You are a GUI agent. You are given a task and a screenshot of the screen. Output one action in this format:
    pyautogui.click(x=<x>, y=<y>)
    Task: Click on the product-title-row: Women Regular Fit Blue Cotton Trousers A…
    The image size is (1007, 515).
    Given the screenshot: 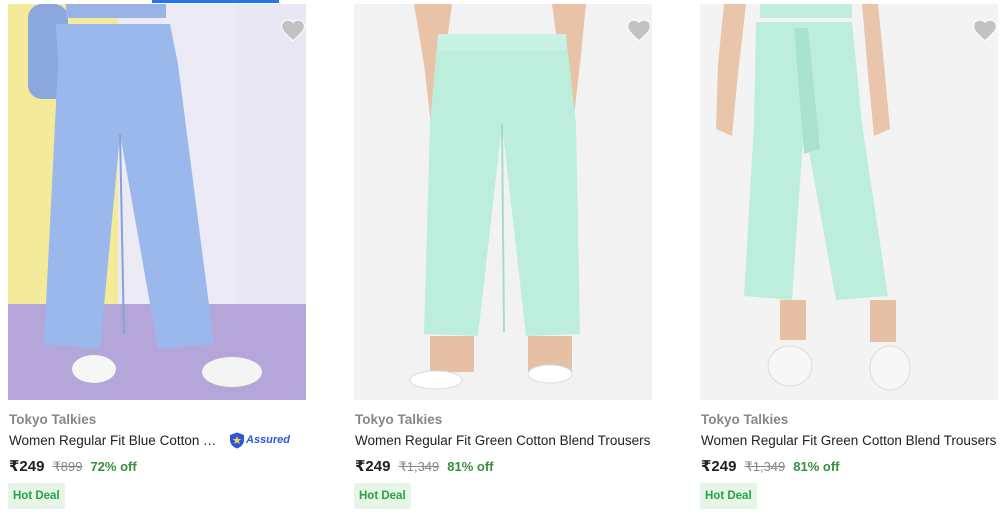 What is the action you would take?
    pyautogui.click(x=158, y=440)
    